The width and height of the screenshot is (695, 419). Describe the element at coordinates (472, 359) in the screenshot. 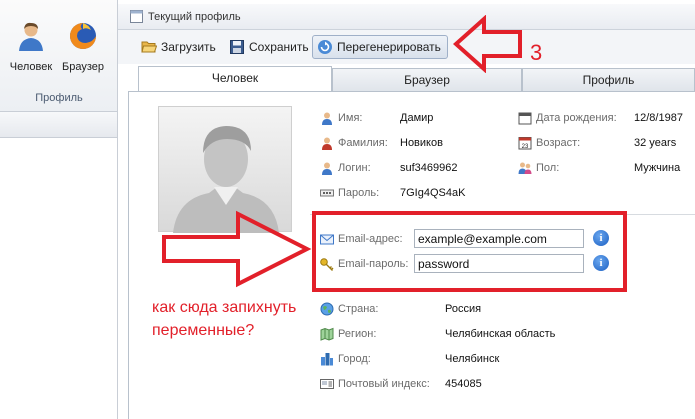

I see `city-value: Челябинск` at that location.